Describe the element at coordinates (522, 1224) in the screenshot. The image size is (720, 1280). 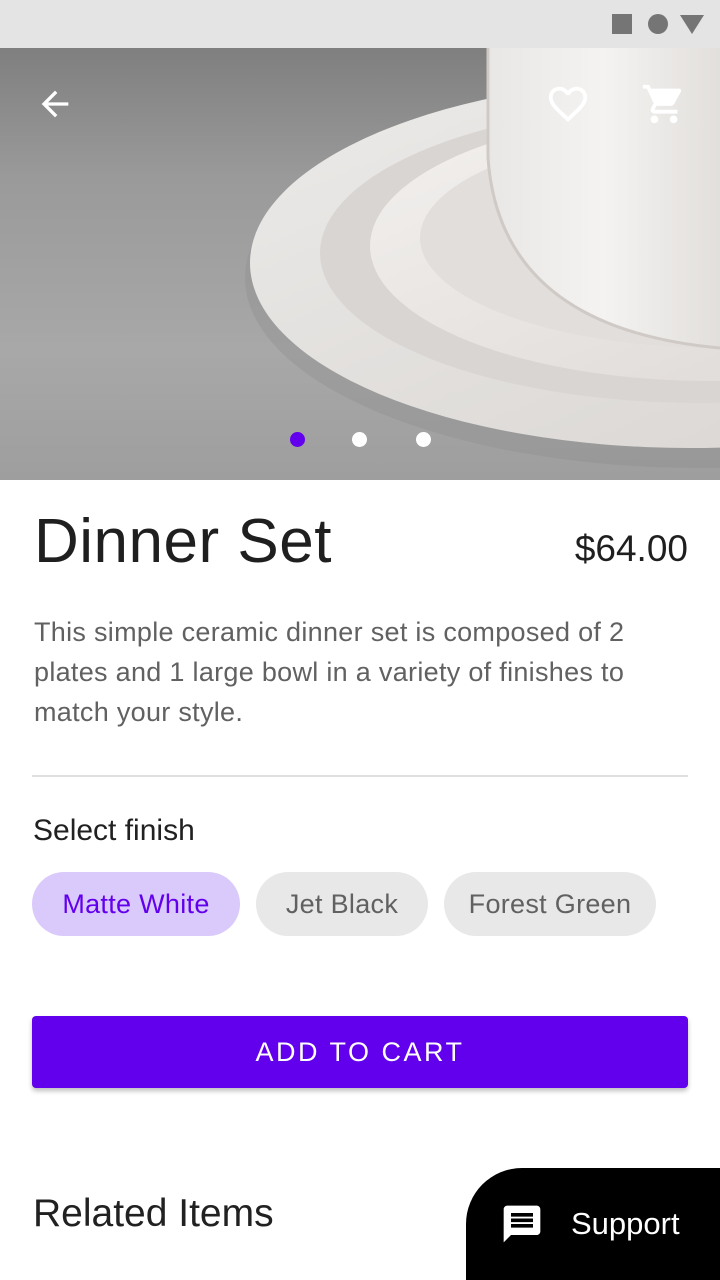
I see `chat-icon` at that location.